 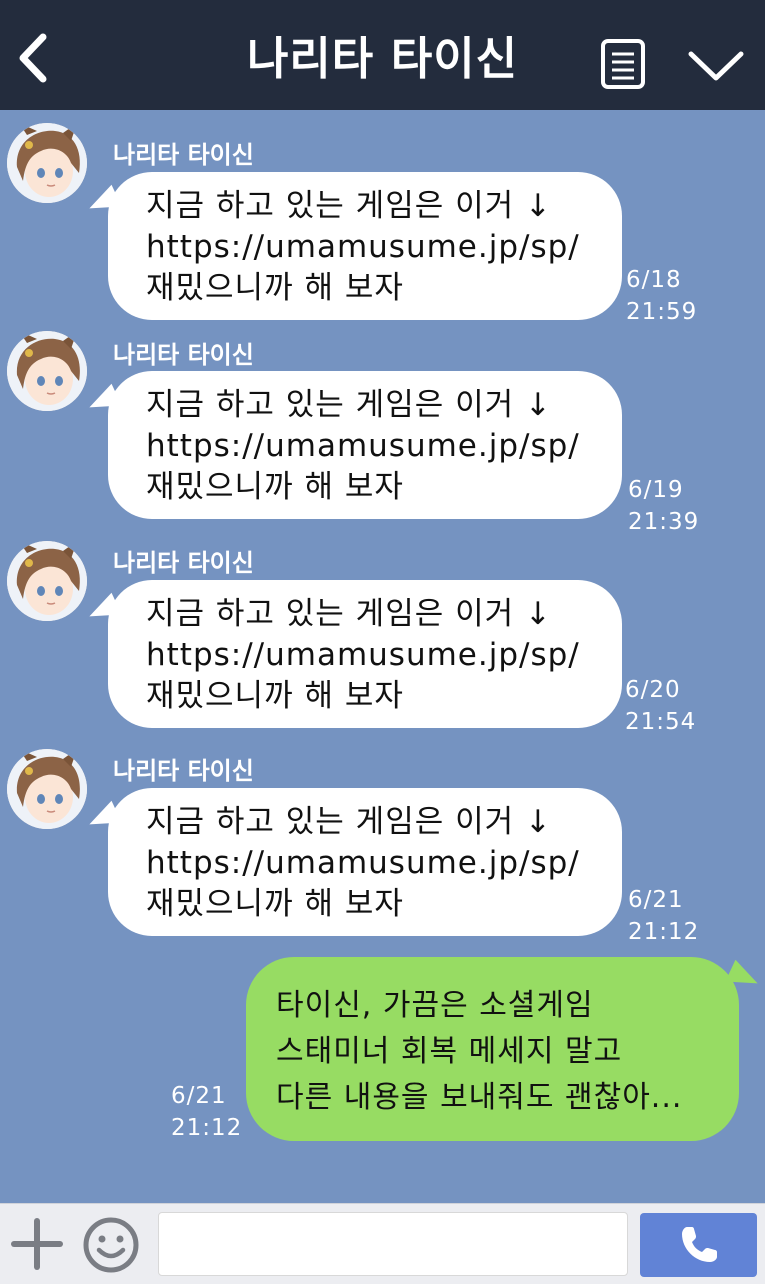 I want to click on chevron-left-icon, so click(x=33, y=58).